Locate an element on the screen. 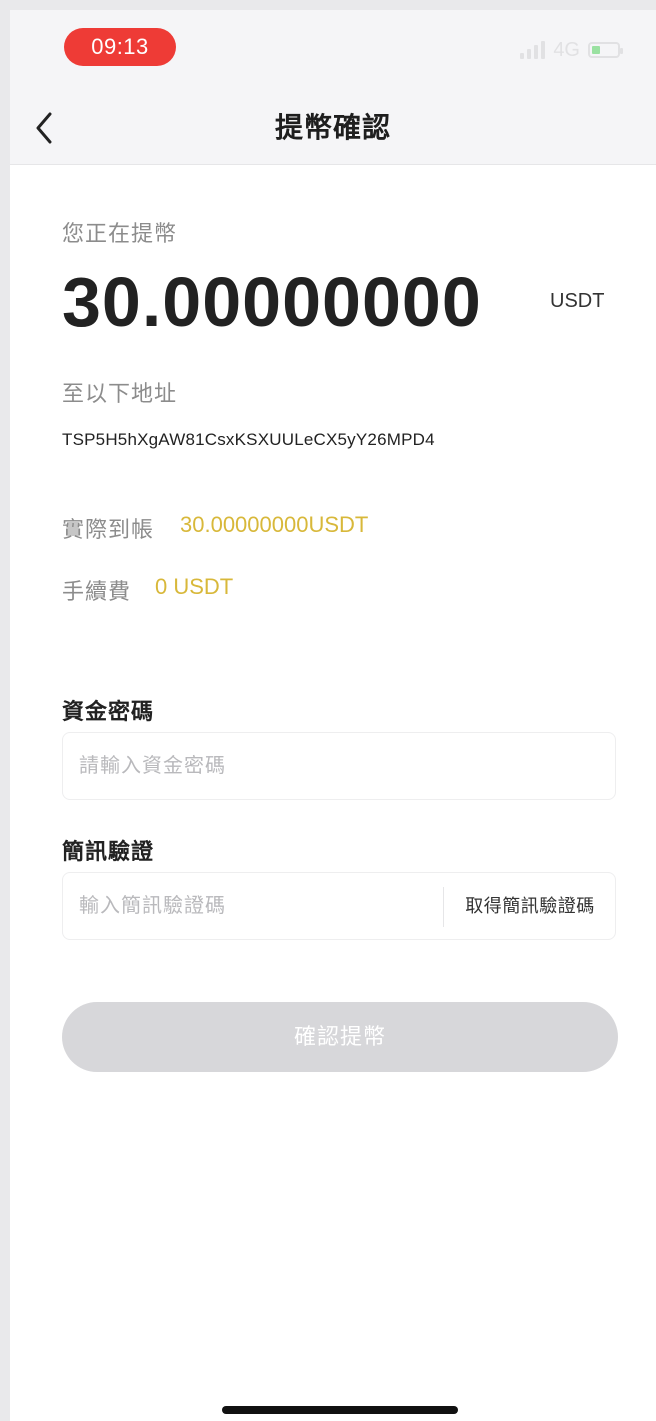 The image size is (656, 1421). signal-icon is located at coordinates (533, 50).